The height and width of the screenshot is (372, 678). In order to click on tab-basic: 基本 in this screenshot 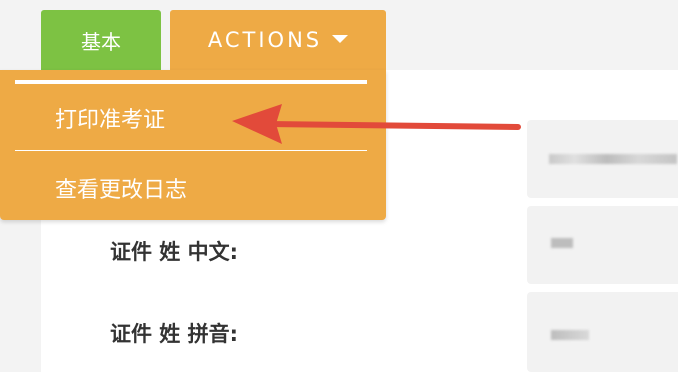, I will do `click(101, 40)`.